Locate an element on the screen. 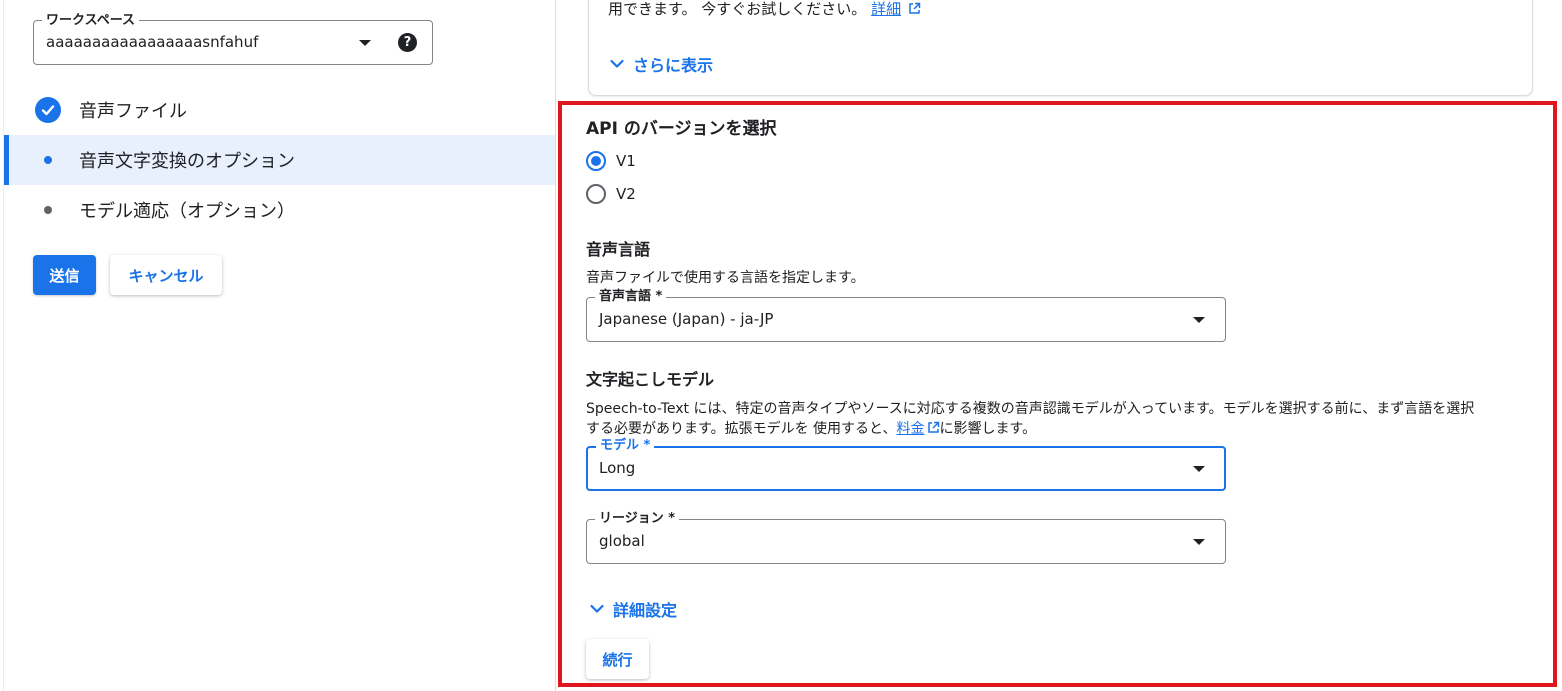 Image resolution: width=1562 pixels, height=691 pixels. language-select: 音声言語 * Japanese (Japan) - ja-JP is located at coordinates (906, 315).